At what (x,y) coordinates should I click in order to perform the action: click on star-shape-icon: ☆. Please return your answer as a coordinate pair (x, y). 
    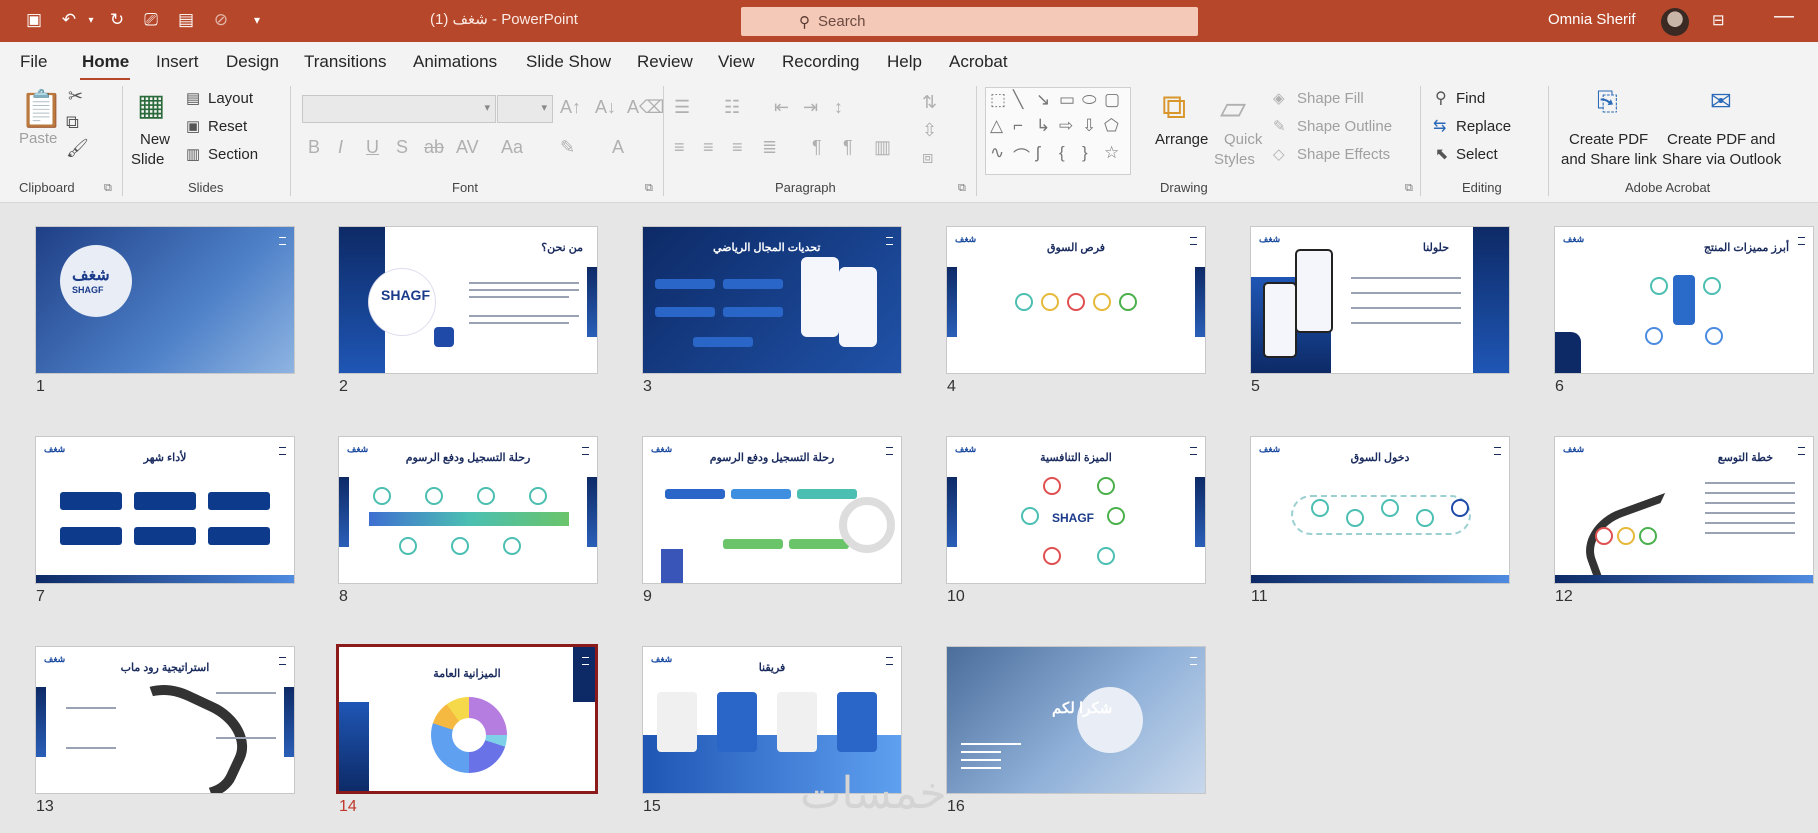
    Looking at the image, I should click on (1111, 153).